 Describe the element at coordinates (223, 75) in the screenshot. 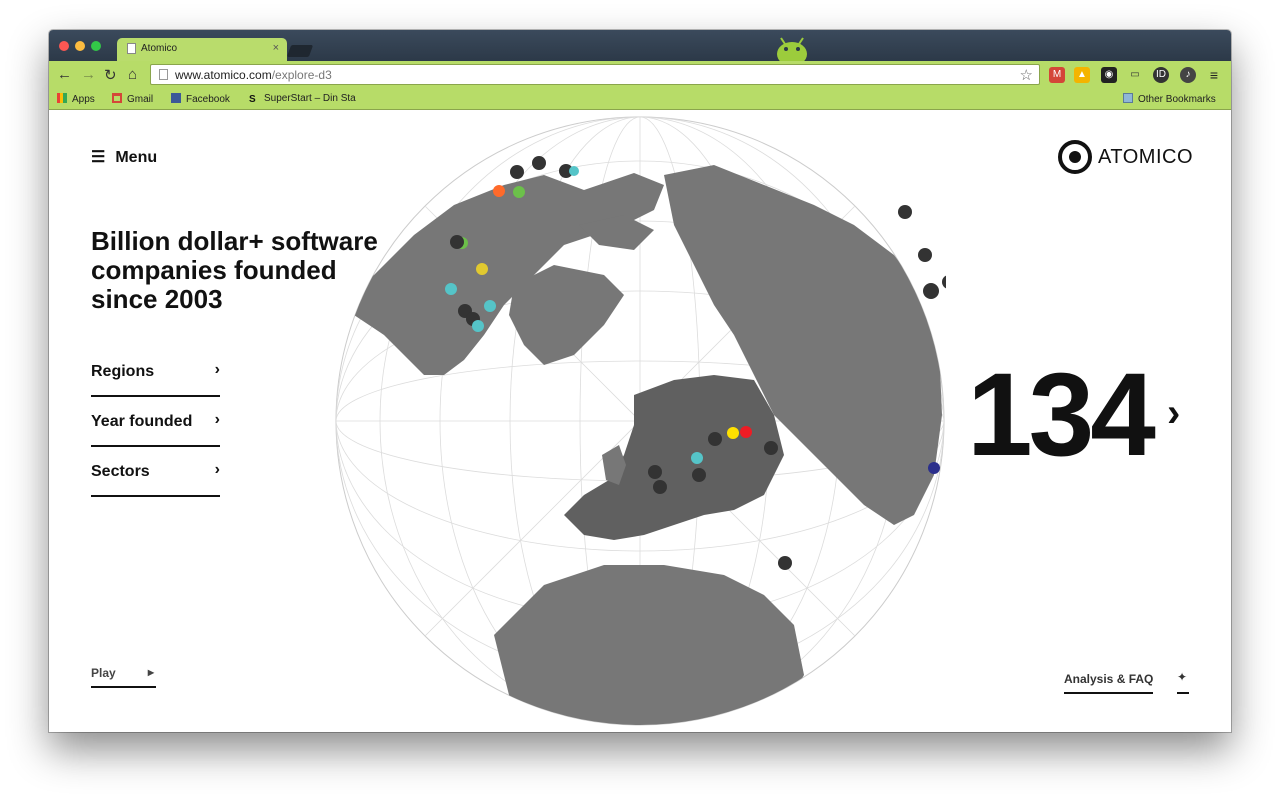

I see `url-host: www.atomico.com` at that location.